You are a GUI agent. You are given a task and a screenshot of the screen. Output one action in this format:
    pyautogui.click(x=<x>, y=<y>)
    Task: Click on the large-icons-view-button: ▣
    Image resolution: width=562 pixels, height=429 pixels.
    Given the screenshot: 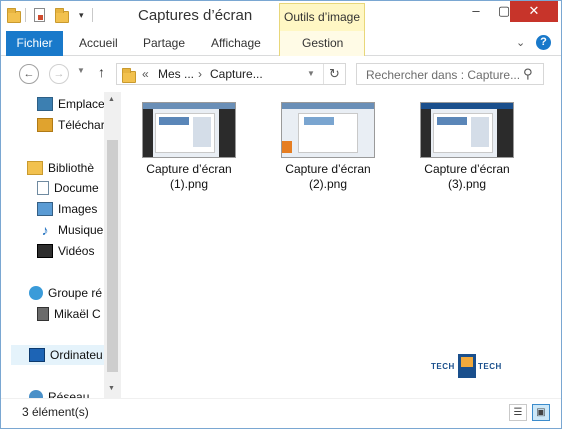 What is the action you would take?
    pyautogui.click(x=541, y=412)
    